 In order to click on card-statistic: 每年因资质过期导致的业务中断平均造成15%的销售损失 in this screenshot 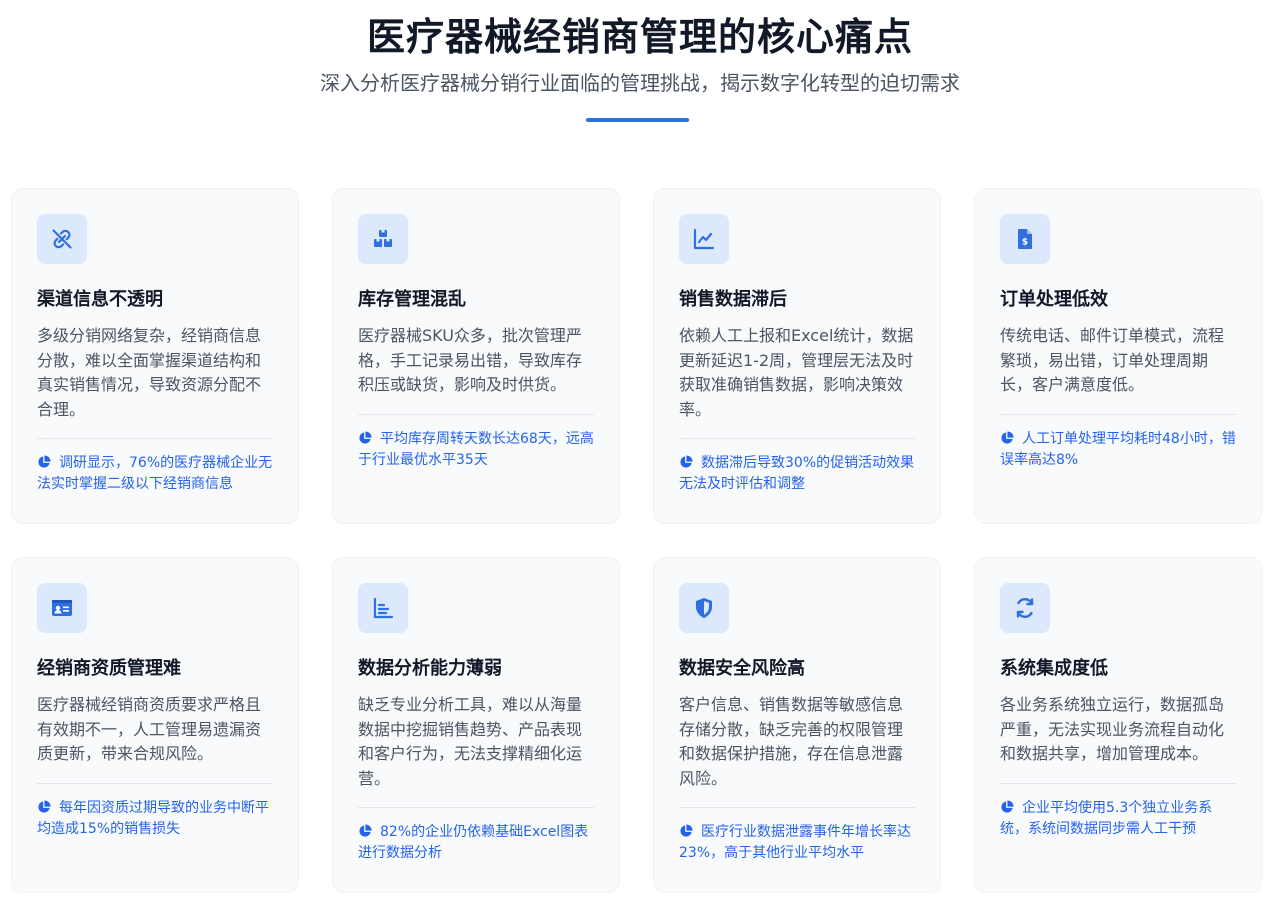, I will do `click(155, 819)`.